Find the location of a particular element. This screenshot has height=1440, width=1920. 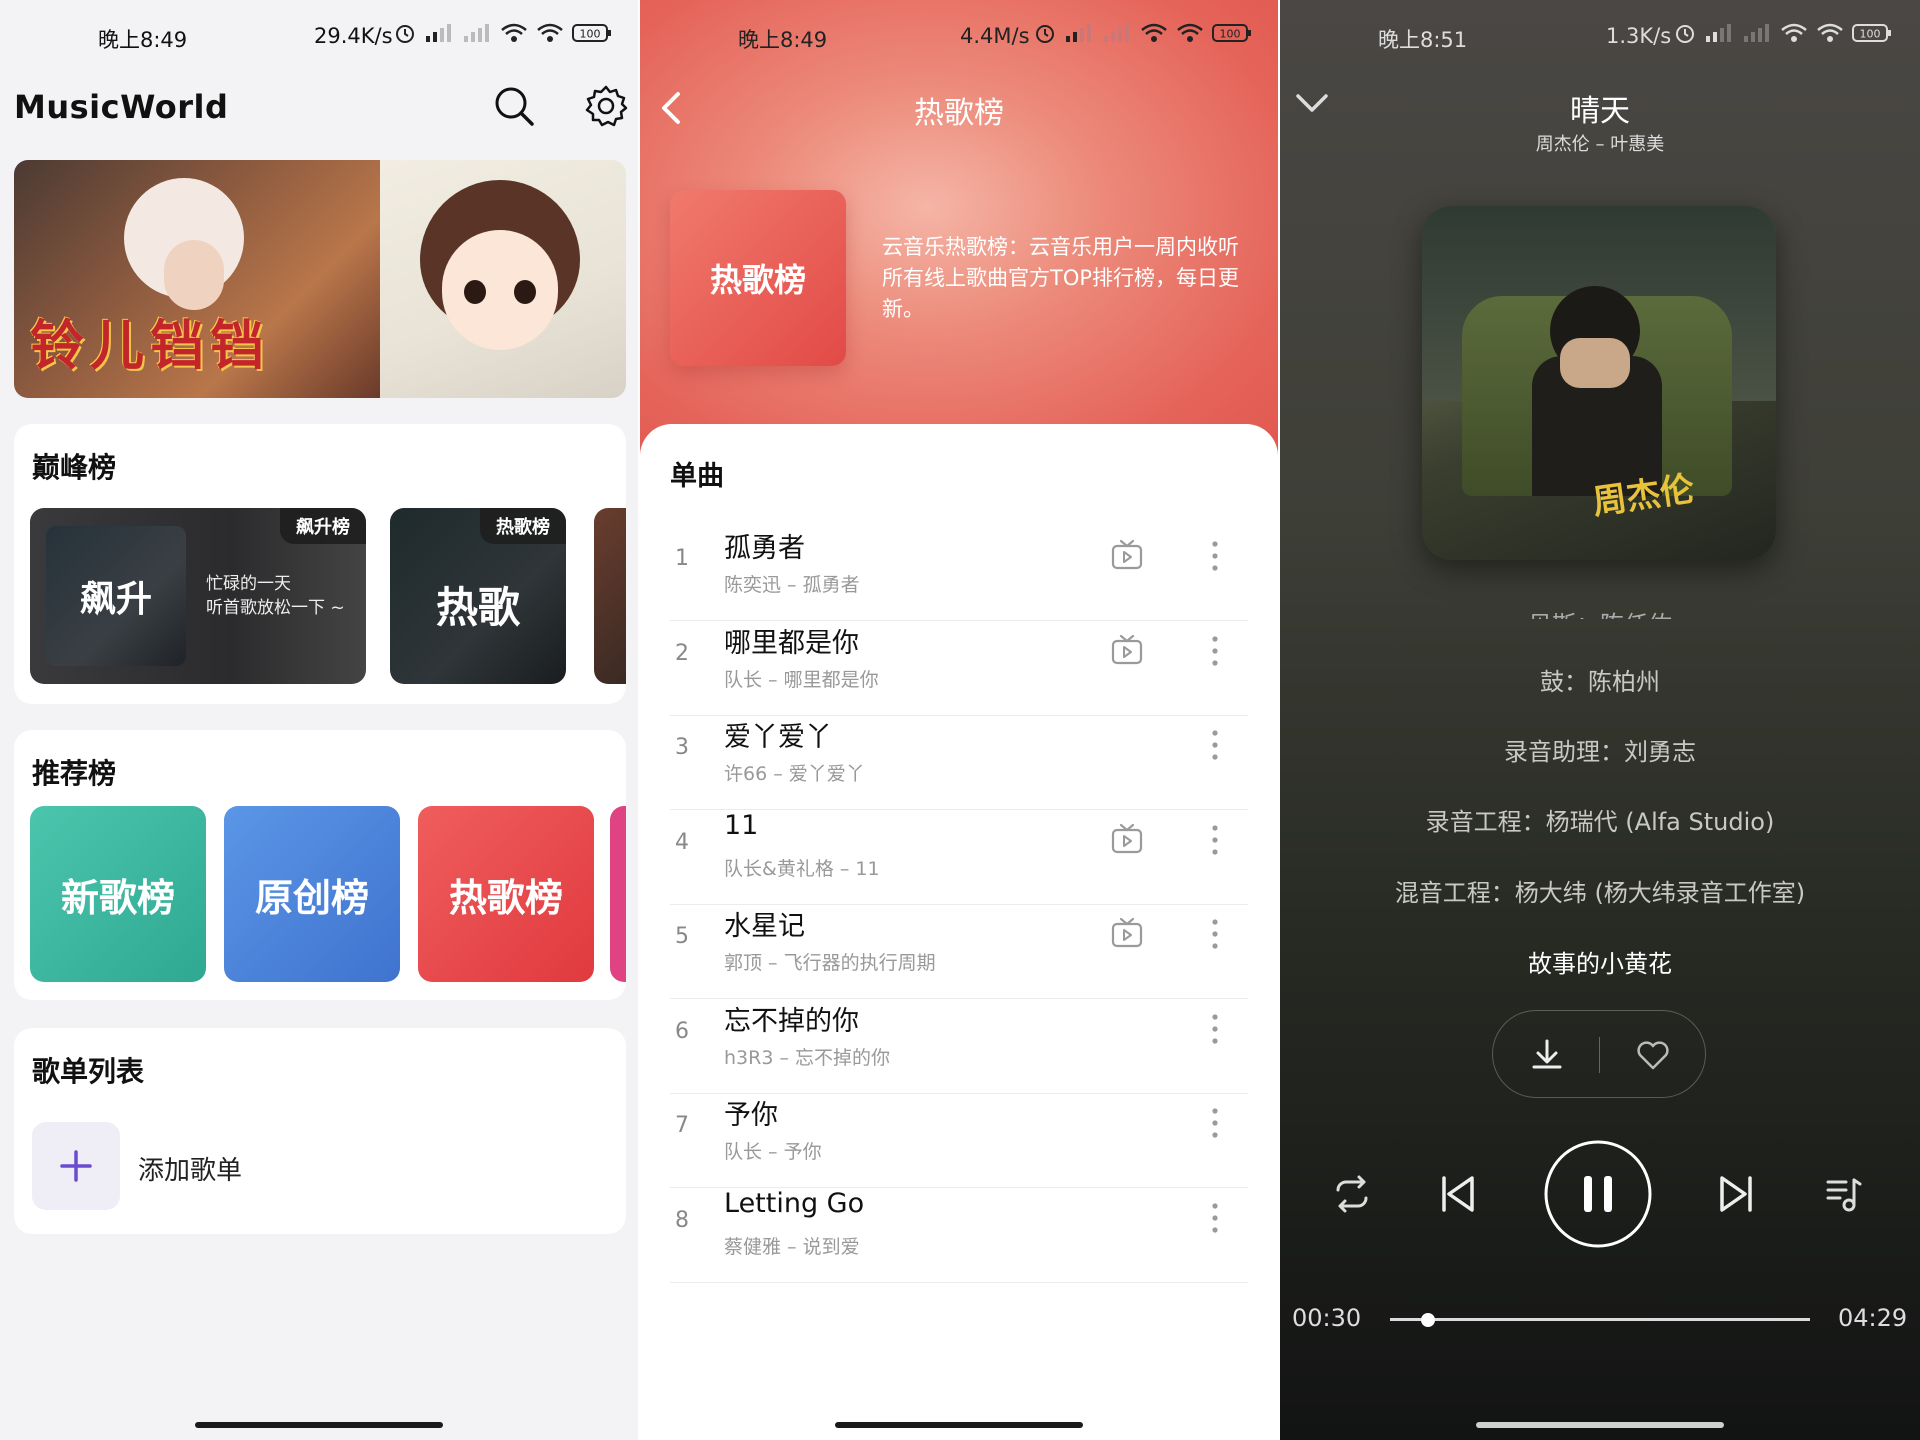

peak-charts-title: 巅峰榜 is located at coordinates (74, 467).